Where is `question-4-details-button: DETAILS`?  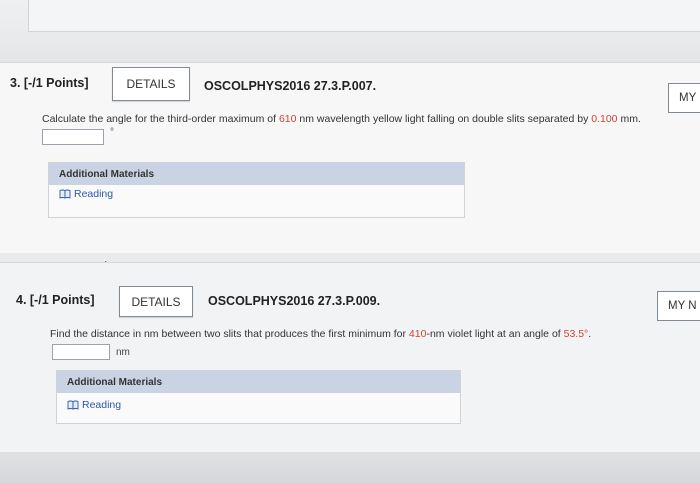
question-4-details-button: DETAILS is located at coordinates (156, 301).